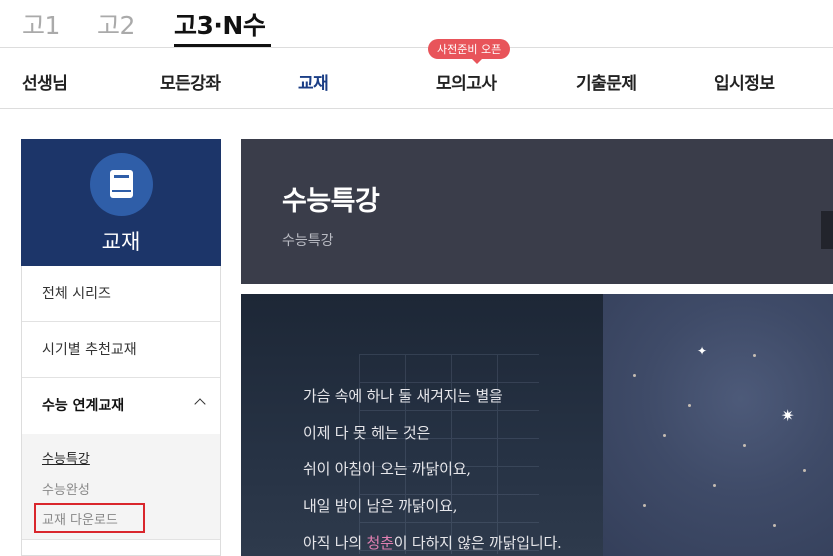 This screenshot has height=556, width=833. Describe the element at coordinates (89, 518) in the screenshot. I see `highlight-box` at that location.